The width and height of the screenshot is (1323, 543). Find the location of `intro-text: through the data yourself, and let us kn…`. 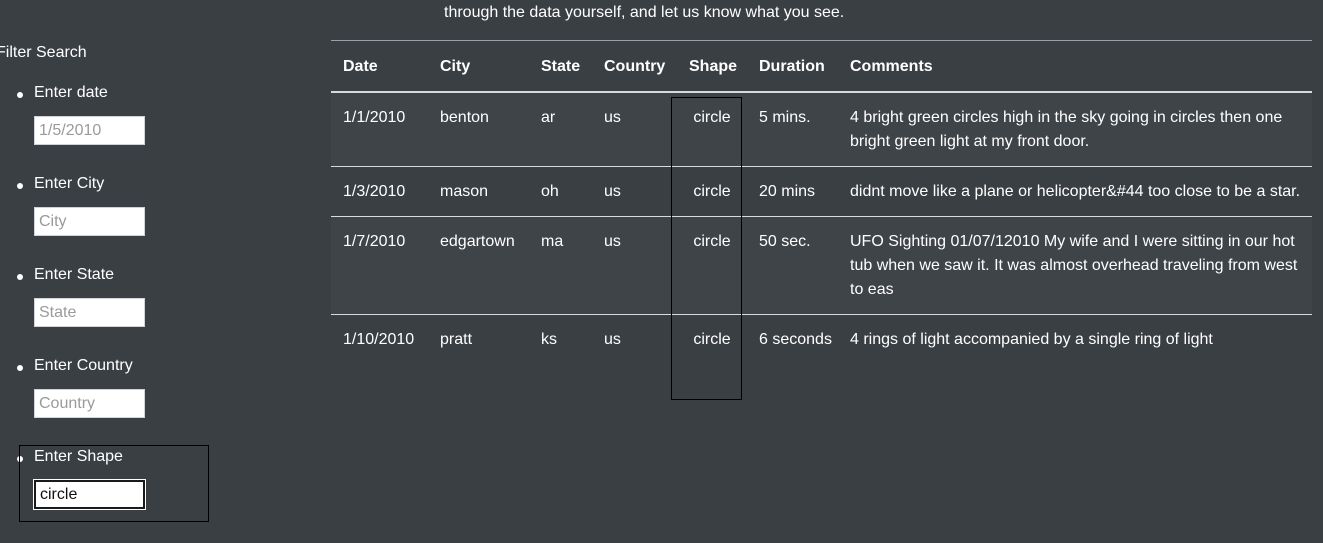

intro-text: through the data yourself, and let us kn… is located at coordinates (644, 12).